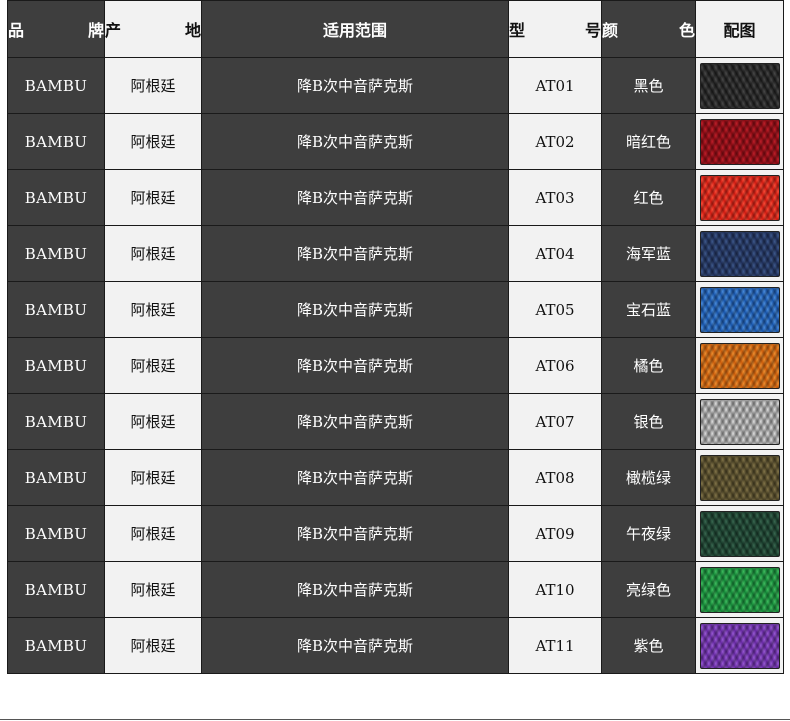 The width and height of the screenshot is (790, 721). Describe the element at coordinates (648, 309) in the screenshot. I see `cell-color: 宝石蓝` at that location.